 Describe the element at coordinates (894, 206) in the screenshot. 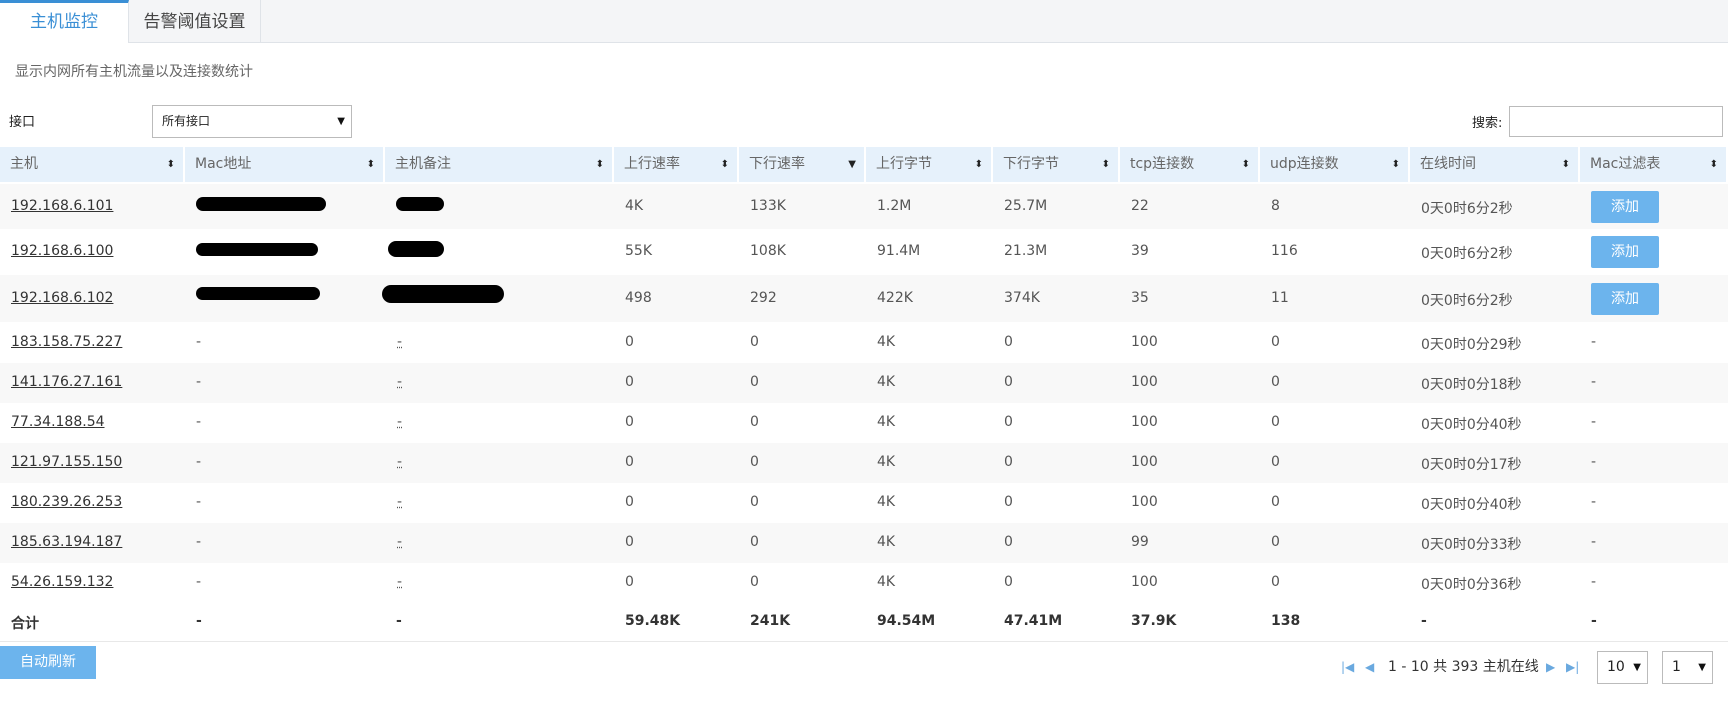

I see `cell-up-bytes: 1.2M` at that location.